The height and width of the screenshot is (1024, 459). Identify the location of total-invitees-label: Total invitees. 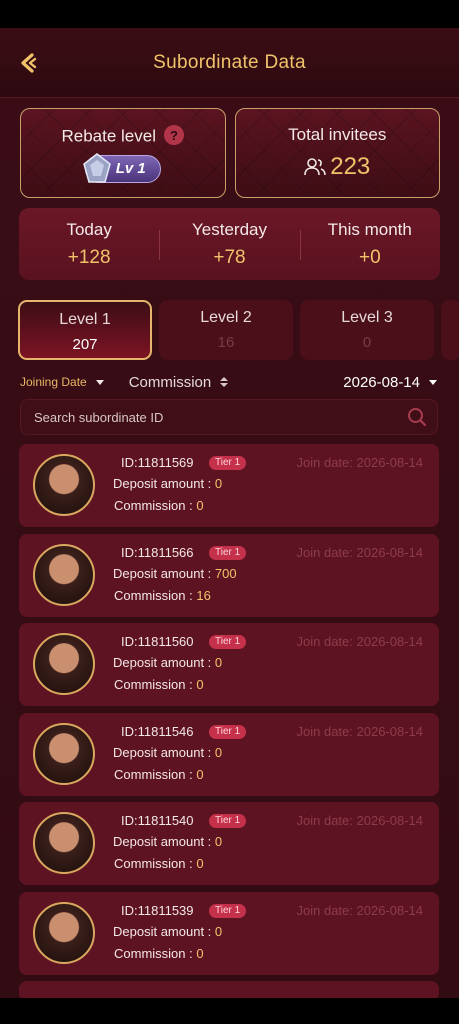
(337, 134).